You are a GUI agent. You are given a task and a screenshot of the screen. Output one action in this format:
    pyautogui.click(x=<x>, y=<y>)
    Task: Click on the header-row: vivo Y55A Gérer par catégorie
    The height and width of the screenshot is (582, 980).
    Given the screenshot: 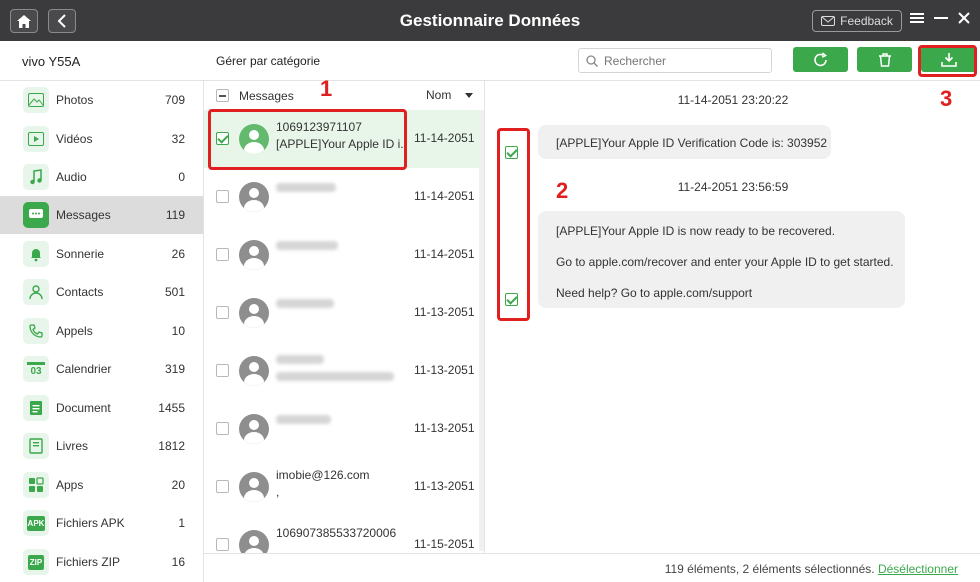 What is the action you would take?
    pyautogui.click(x=490, y=61)
    